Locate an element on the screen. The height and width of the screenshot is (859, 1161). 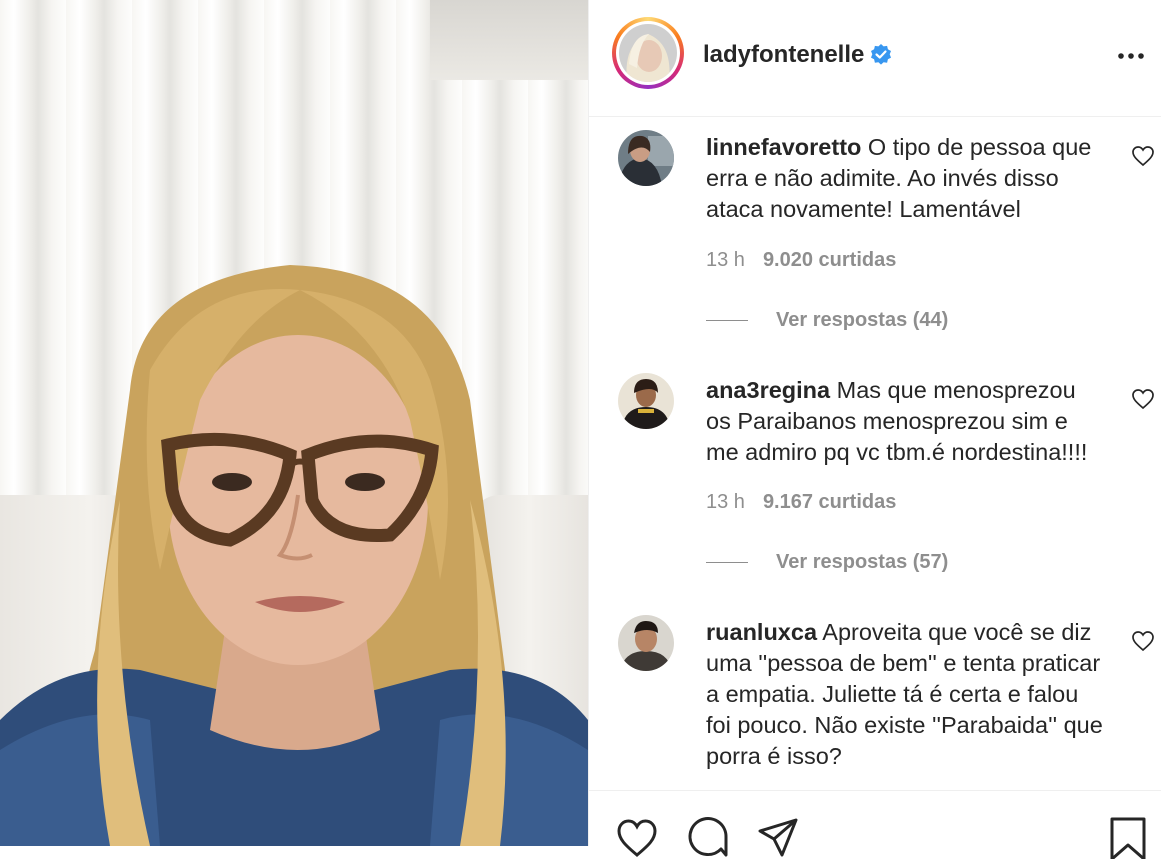
comment-icon is located at coordinates (708, 837).